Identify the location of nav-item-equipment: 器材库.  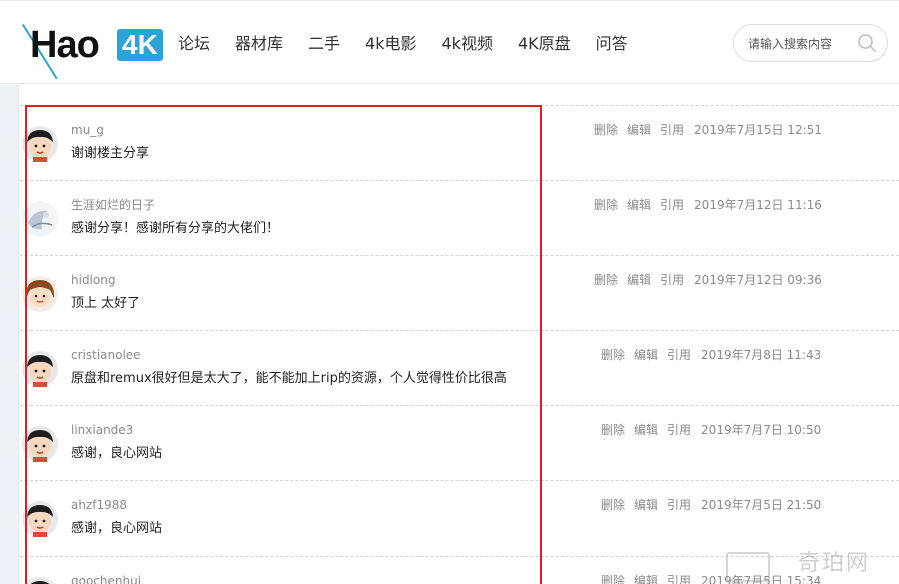
(259, 44).